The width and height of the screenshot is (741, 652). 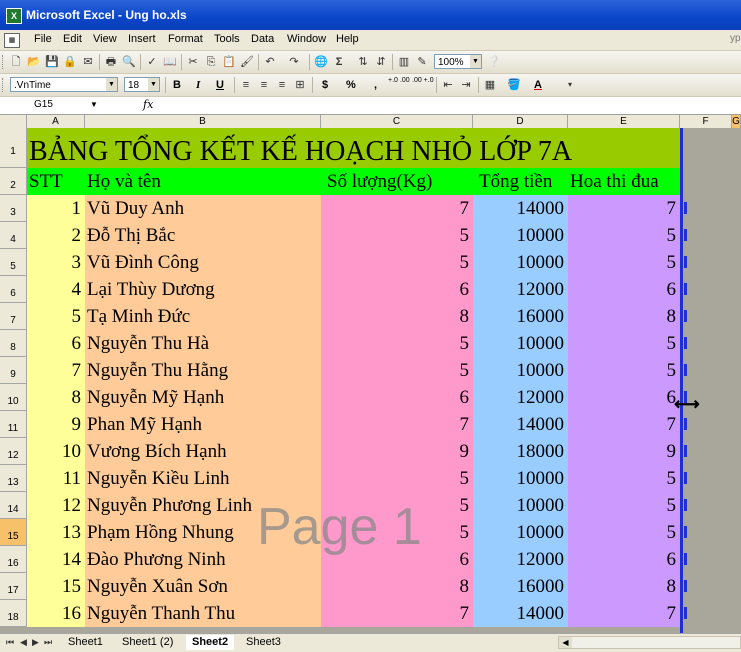 What do you see at coordinates (203, 478) in the screenshot?
I see `cell-name: Nguyễn Kiều Linh` at bounding box center [203, 478].